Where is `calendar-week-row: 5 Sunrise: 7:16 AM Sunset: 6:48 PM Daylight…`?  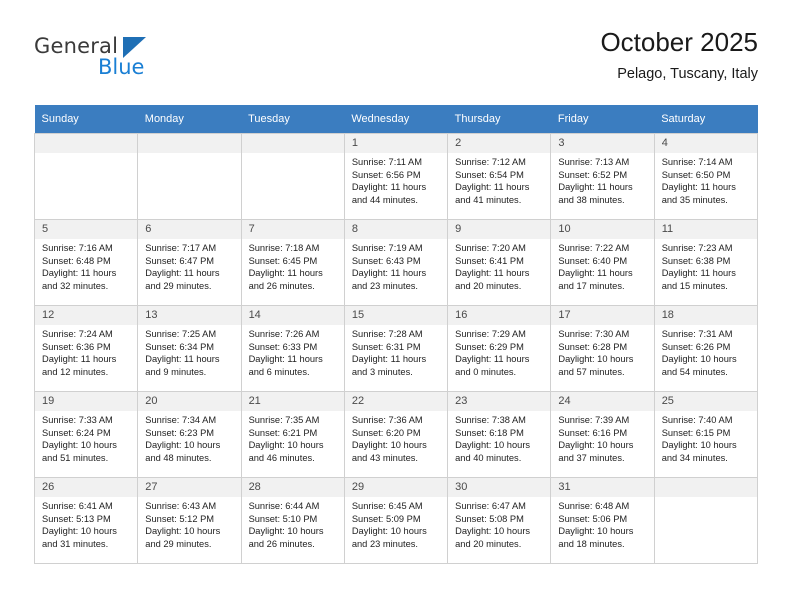 calendar-week-row: 5 Sunrise: 7:16 AM Sunset: 6:48 PM Daylight… is located at coordinates (396, 262).